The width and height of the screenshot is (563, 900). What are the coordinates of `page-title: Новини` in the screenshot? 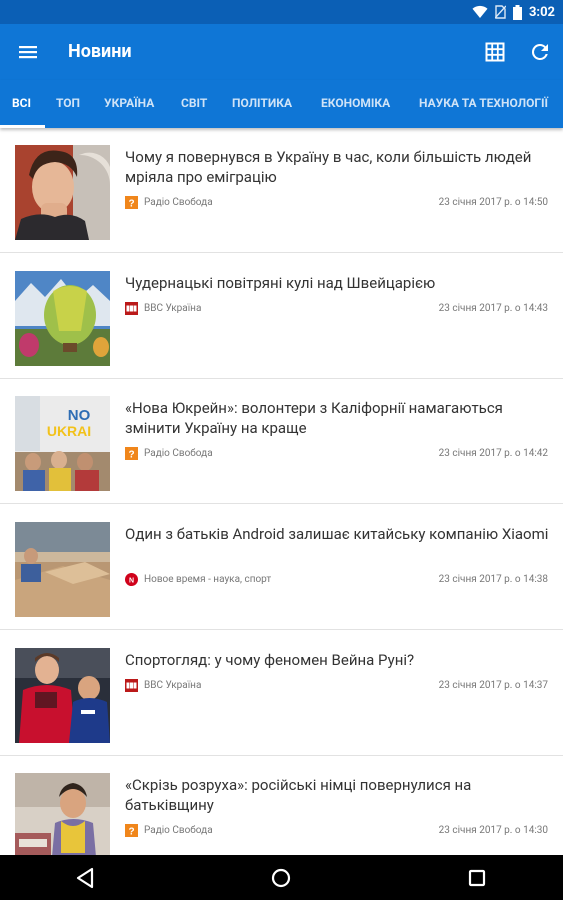 It's located at (100, 51).